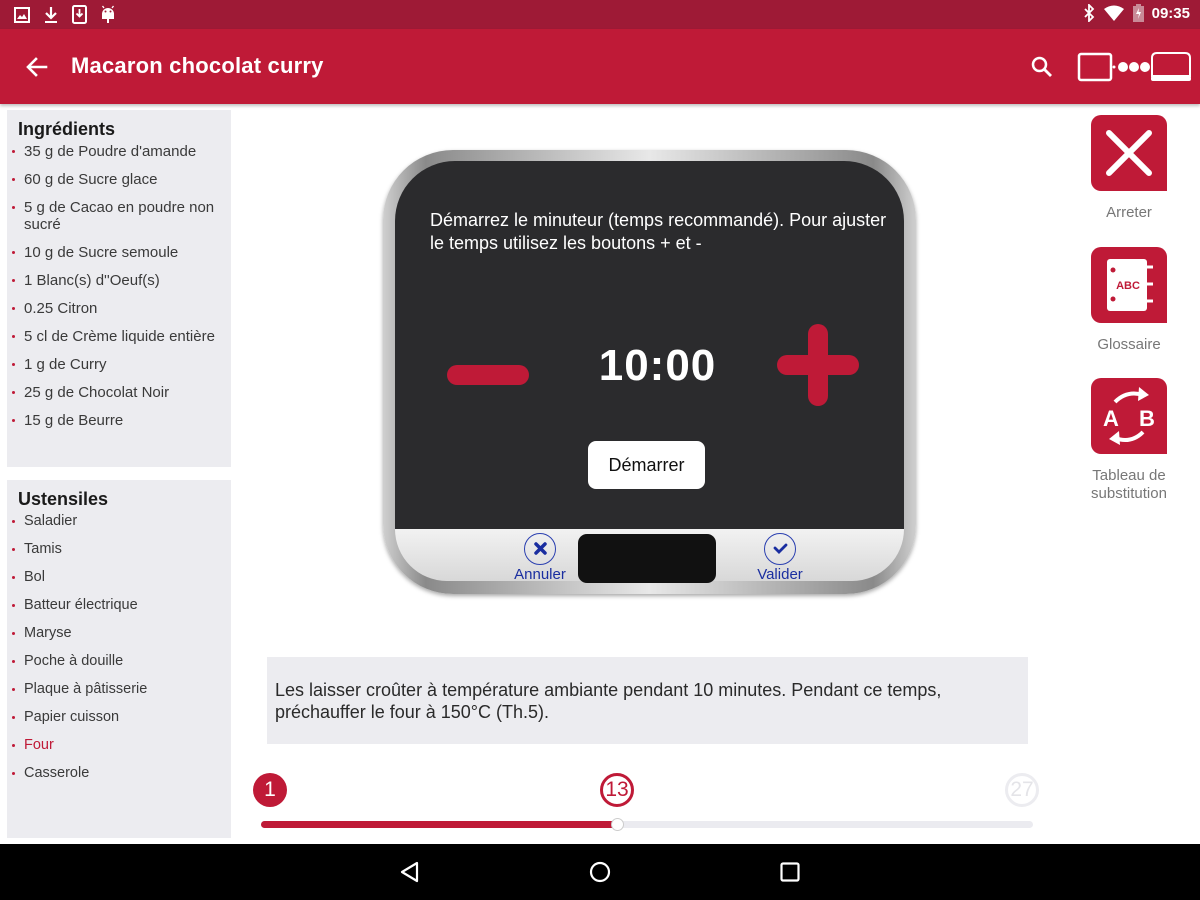 The width and height of the screenshot is (1200, 900). What do you see at coordinates (540, 549) in the screenshot?
I see `cancel-x-icon` at bounding box center [540, 549].